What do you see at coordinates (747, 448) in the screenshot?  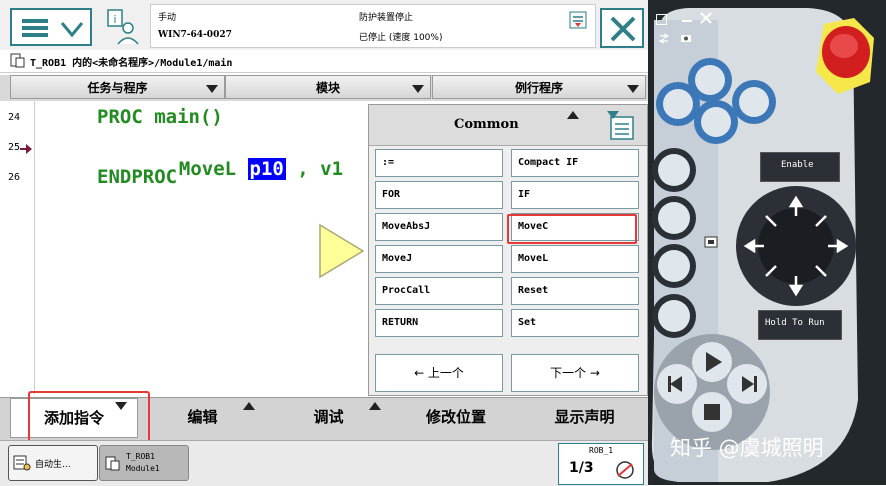 I see `watermark: 知乎 @虞城照明` at bounding box center [747, 448].